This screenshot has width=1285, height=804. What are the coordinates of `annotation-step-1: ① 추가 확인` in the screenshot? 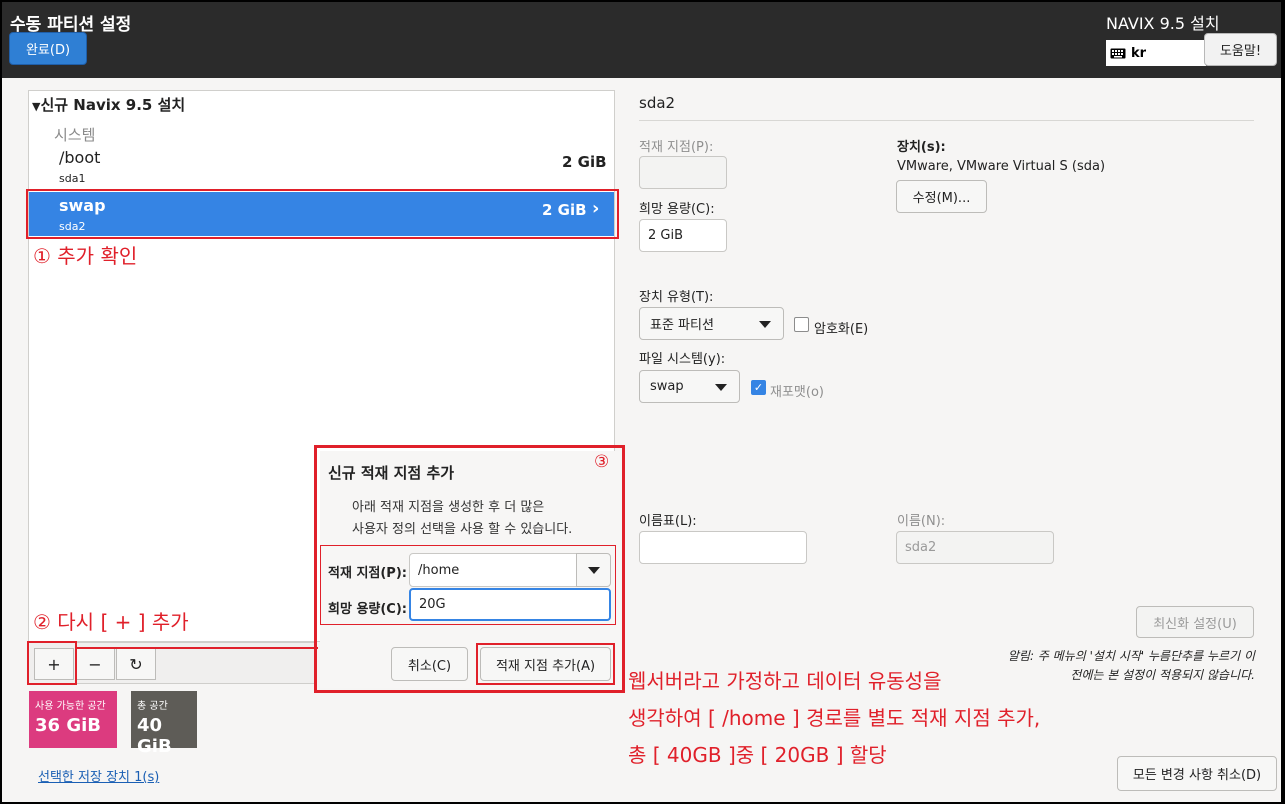 It's located at (85, 256).